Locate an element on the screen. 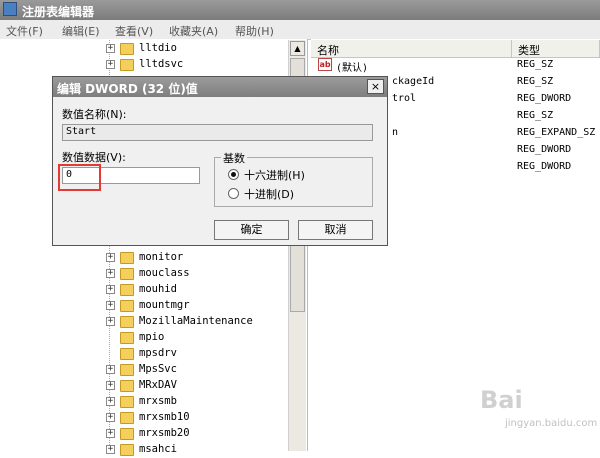 This screenshot has width=600, height=458. menu-favorites: 收藏夹(A) is located at coordinates (193, 31).